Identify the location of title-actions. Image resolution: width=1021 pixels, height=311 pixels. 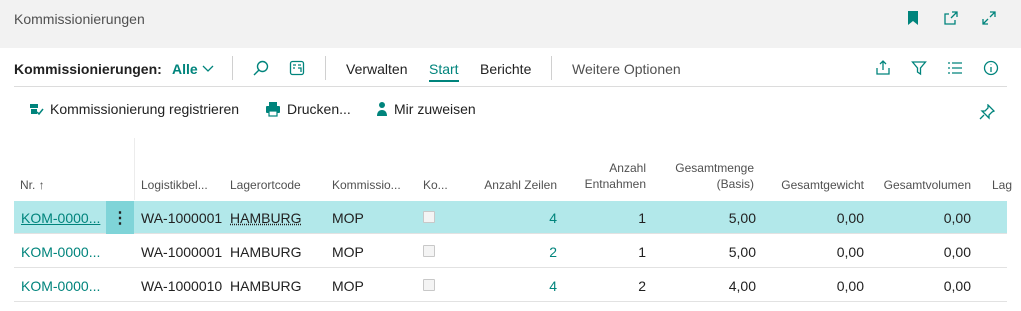
(951, 18).